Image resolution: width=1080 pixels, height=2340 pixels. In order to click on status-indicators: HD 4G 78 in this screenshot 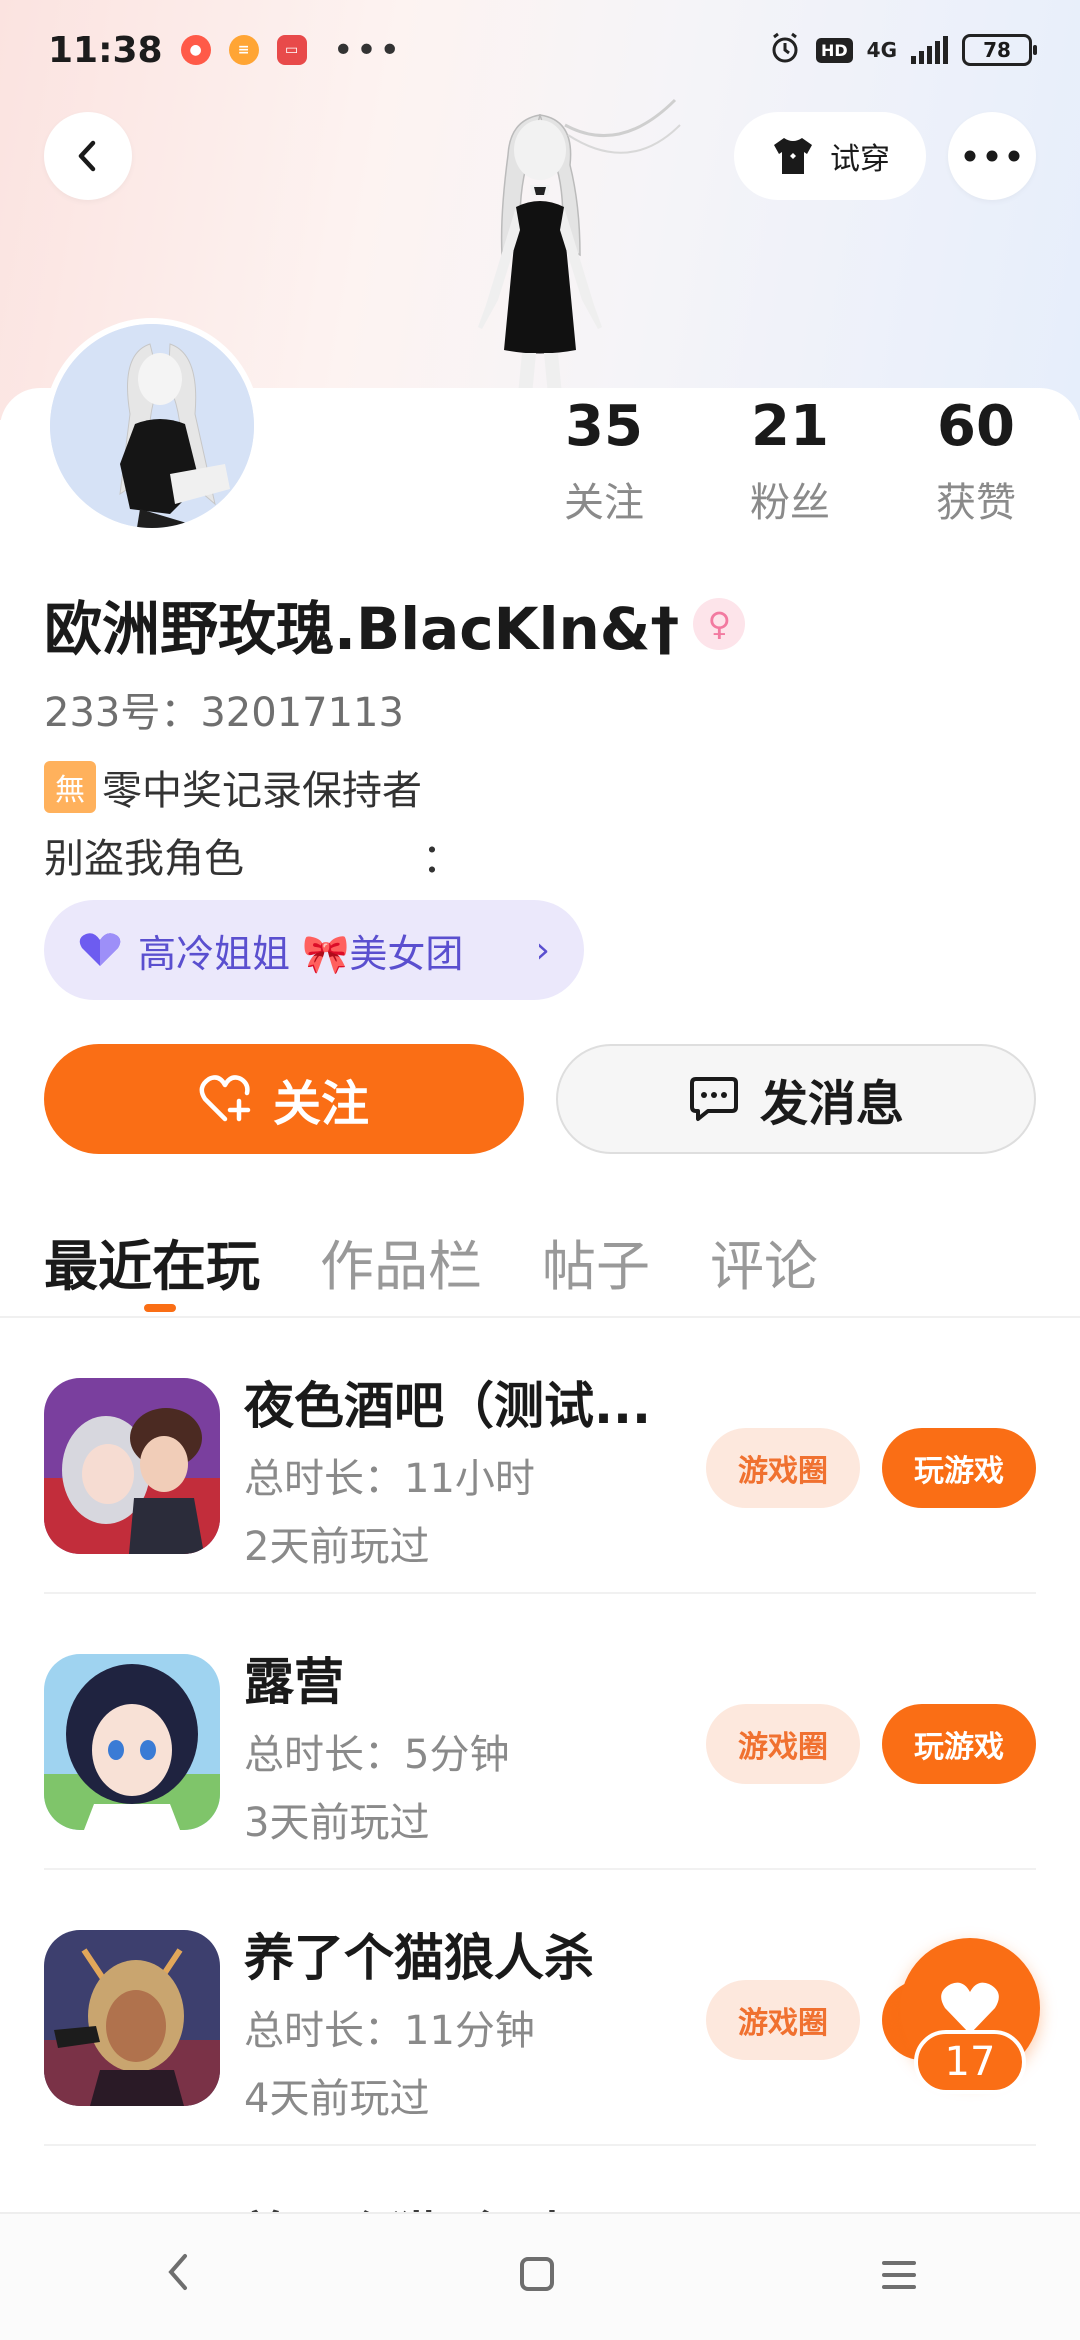, I will do `click(902, 50)`.